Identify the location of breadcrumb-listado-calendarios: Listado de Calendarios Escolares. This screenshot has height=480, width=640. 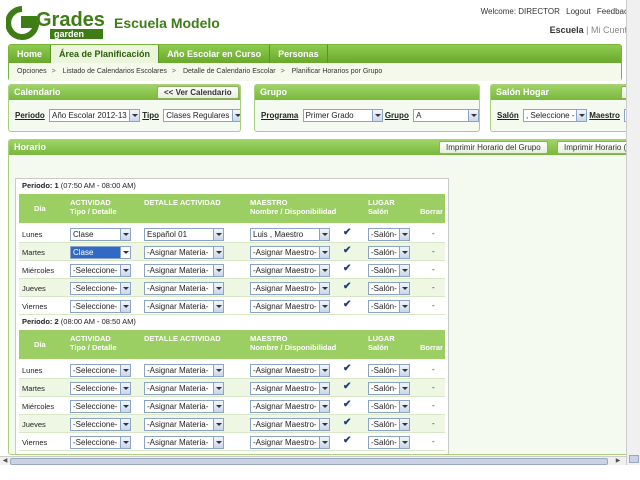
(115, 71).